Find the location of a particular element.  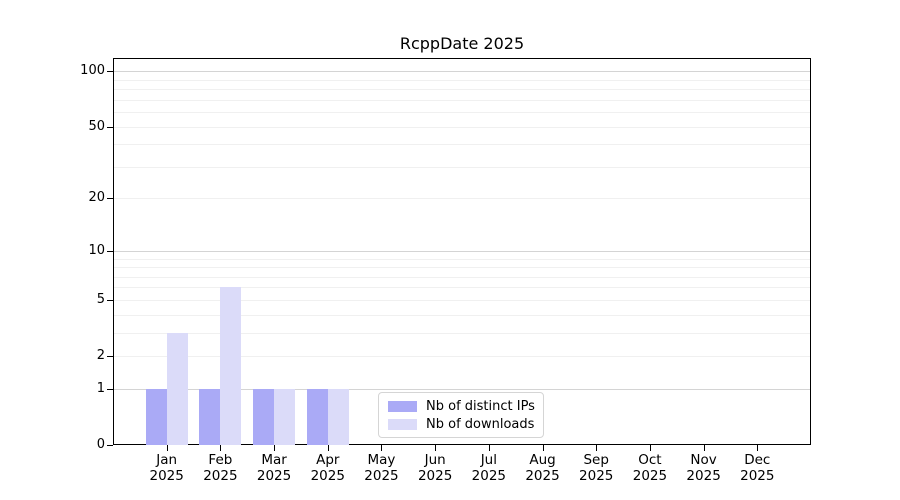

y-tick-label: 1 is located at coordinates (100, 388).